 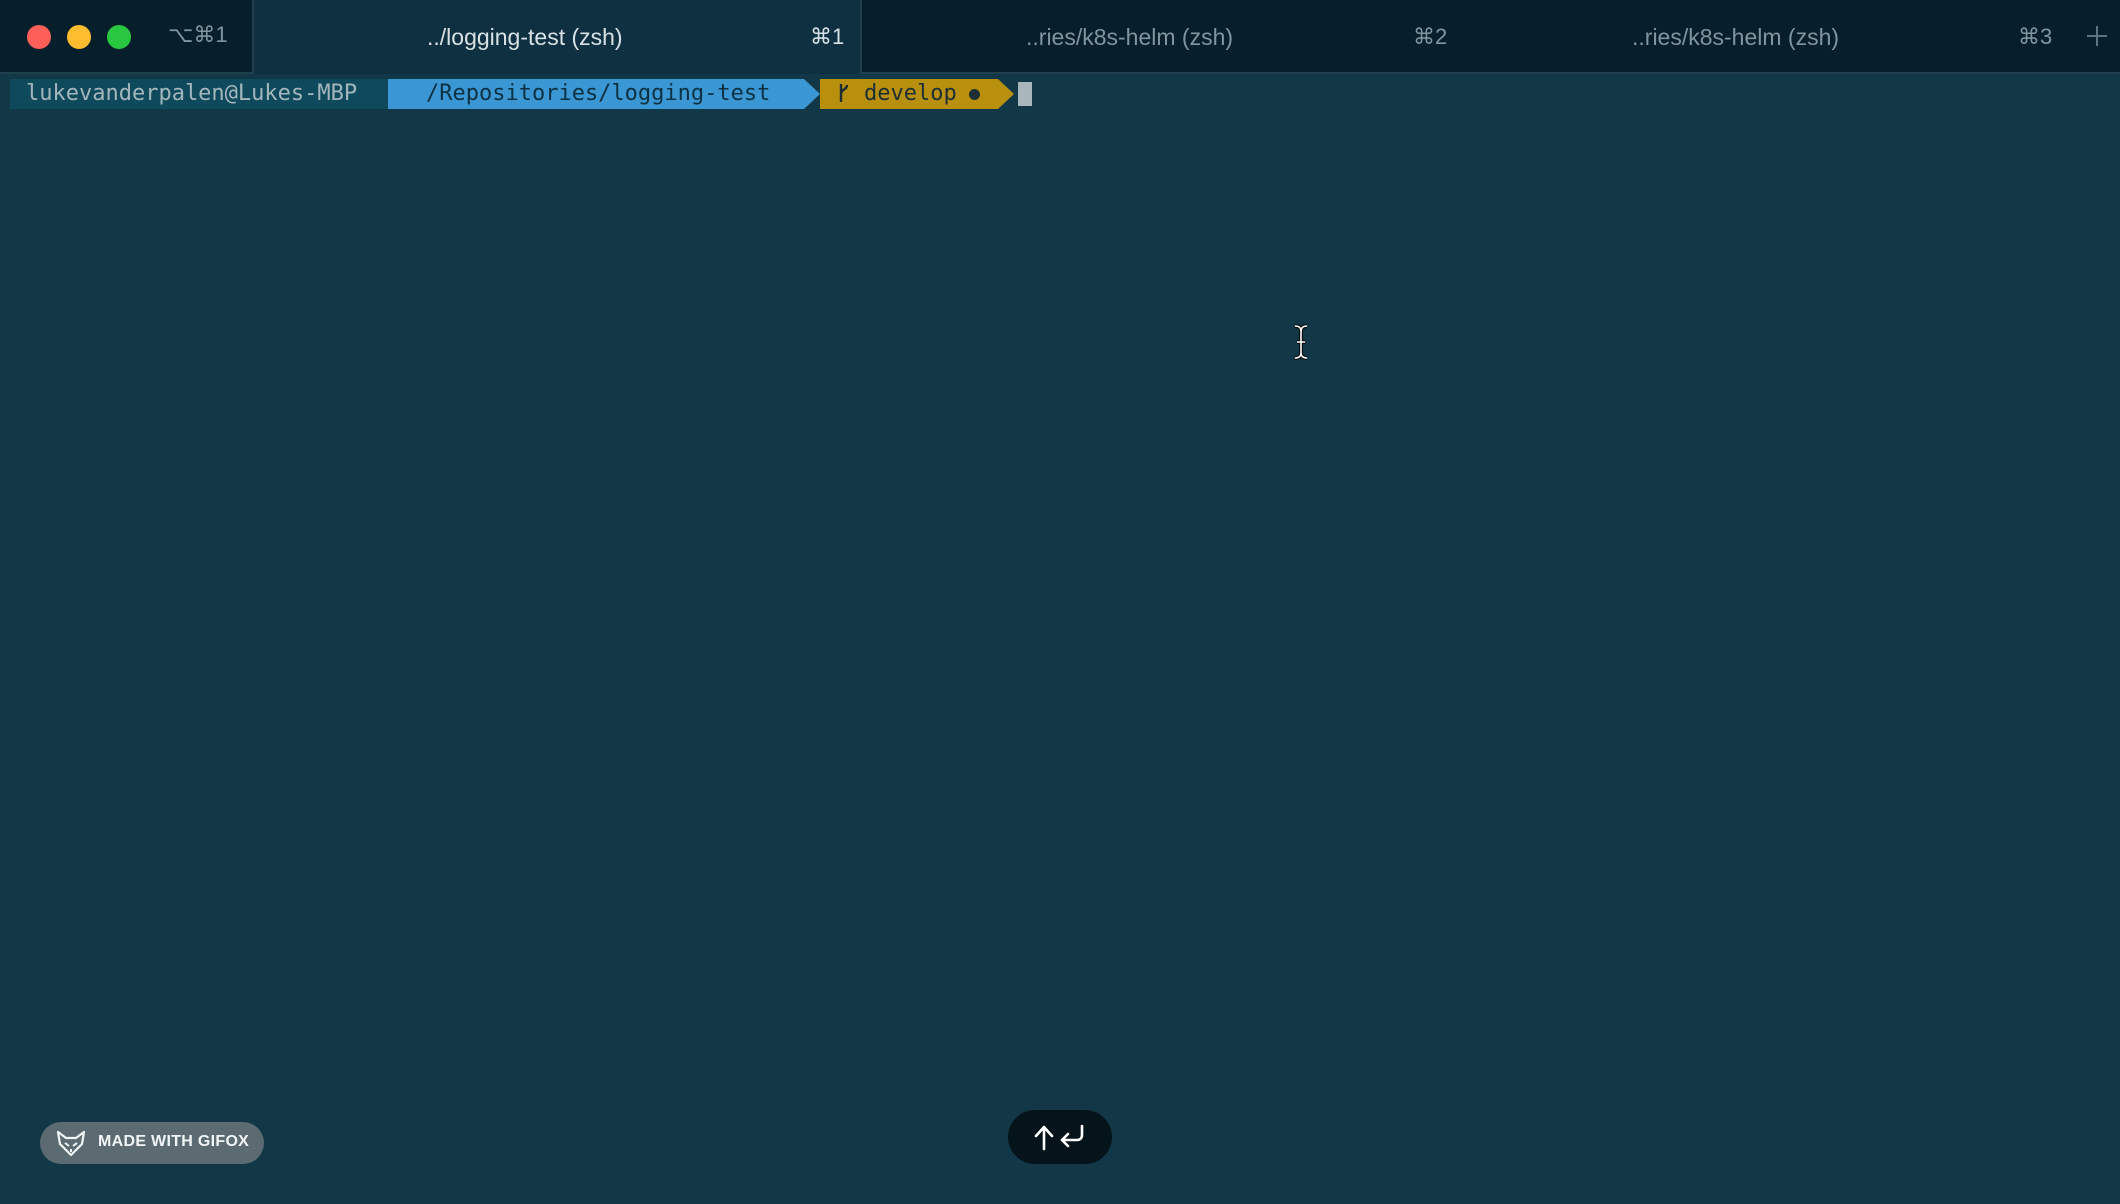 I want to click on git-branch-name: develop, so click(x=910, y=93).